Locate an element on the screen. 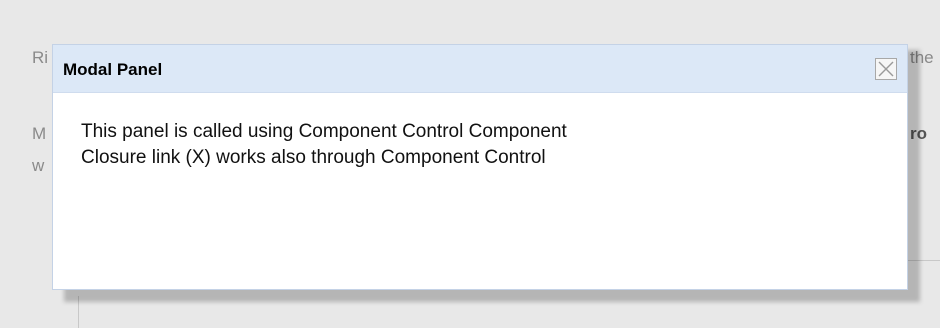  modal-title: Modal Panel is located at coordinates (113, 69).